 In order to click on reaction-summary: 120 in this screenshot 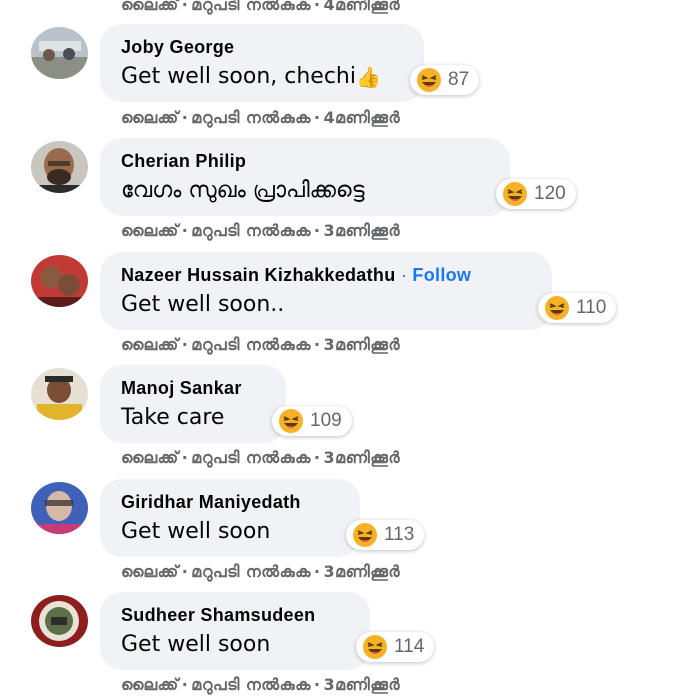, I will do `click(536, 194)`.